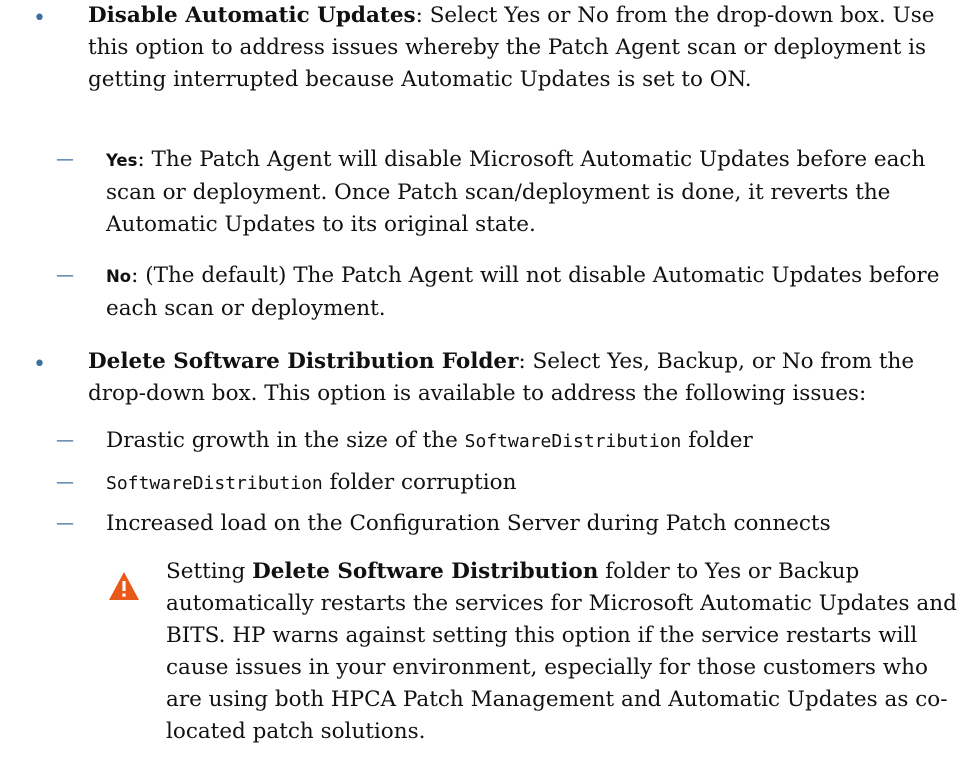  What do you see at coordinates (539, 483) in the screenshot?
I see `sub-paragraph: SoftwareDistribution folder corruption` at bounding box center [539, 483].